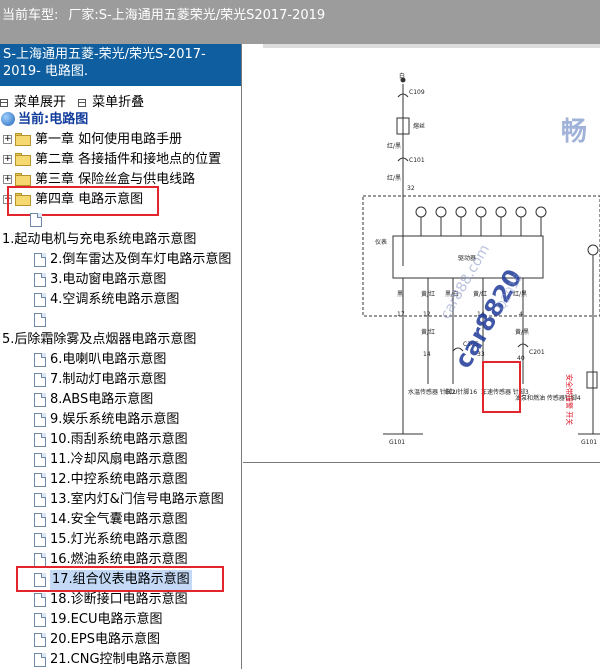 Image resolution: width=600 pixels, height=669 pixels. I want to click on item-label: 3.电动窗电路示意图, so click(108, 279).